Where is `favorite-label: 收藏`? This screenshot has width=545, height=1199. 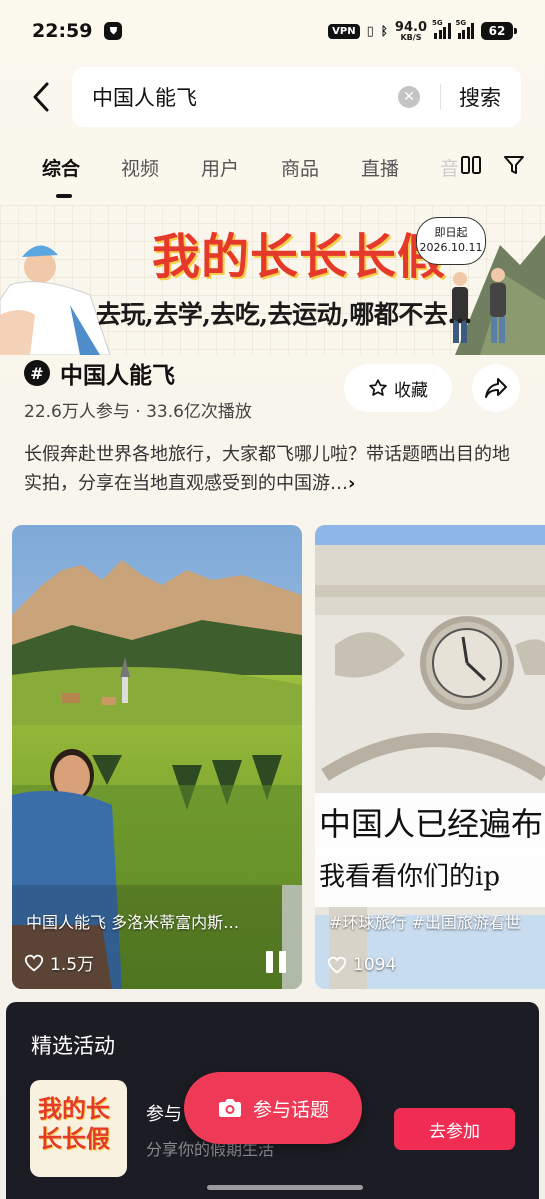
favorite-label: 收藏 is located at coordinates (411, 390).